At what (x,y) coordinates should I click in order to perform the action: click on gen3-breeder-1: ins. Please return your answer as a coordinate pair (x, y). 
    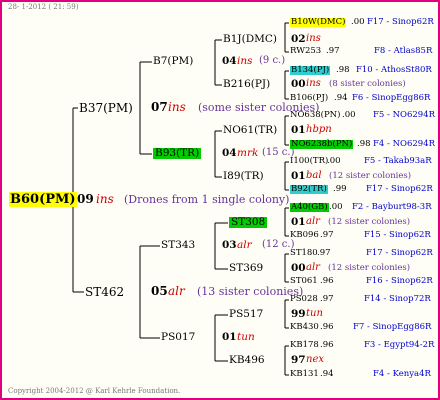
    Looking at the image, I should click on (313, 83).